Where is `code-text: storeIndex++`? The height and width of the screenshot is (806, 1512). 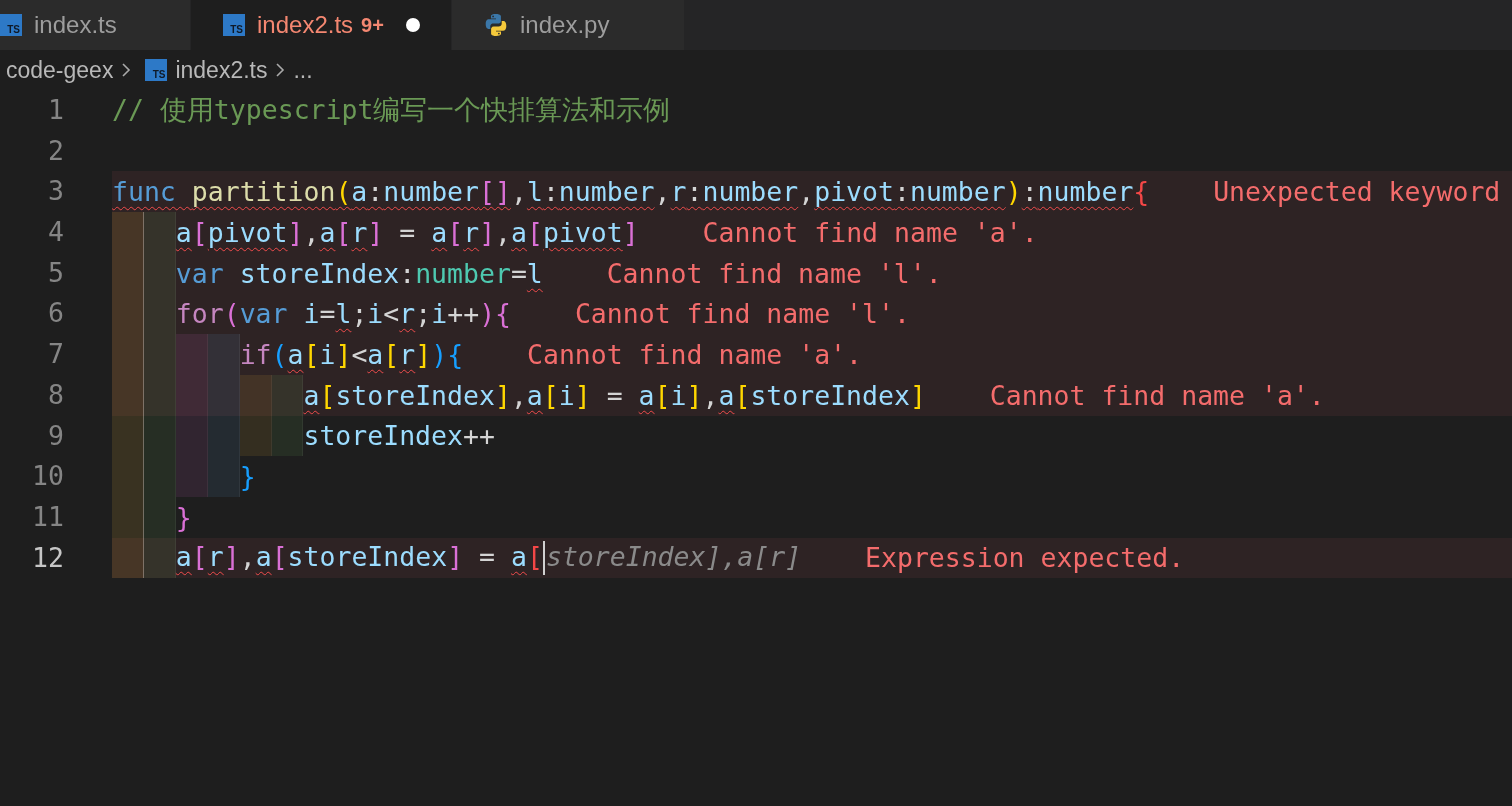 code-text: storeIndex++ is located at coordinates (399, 436).